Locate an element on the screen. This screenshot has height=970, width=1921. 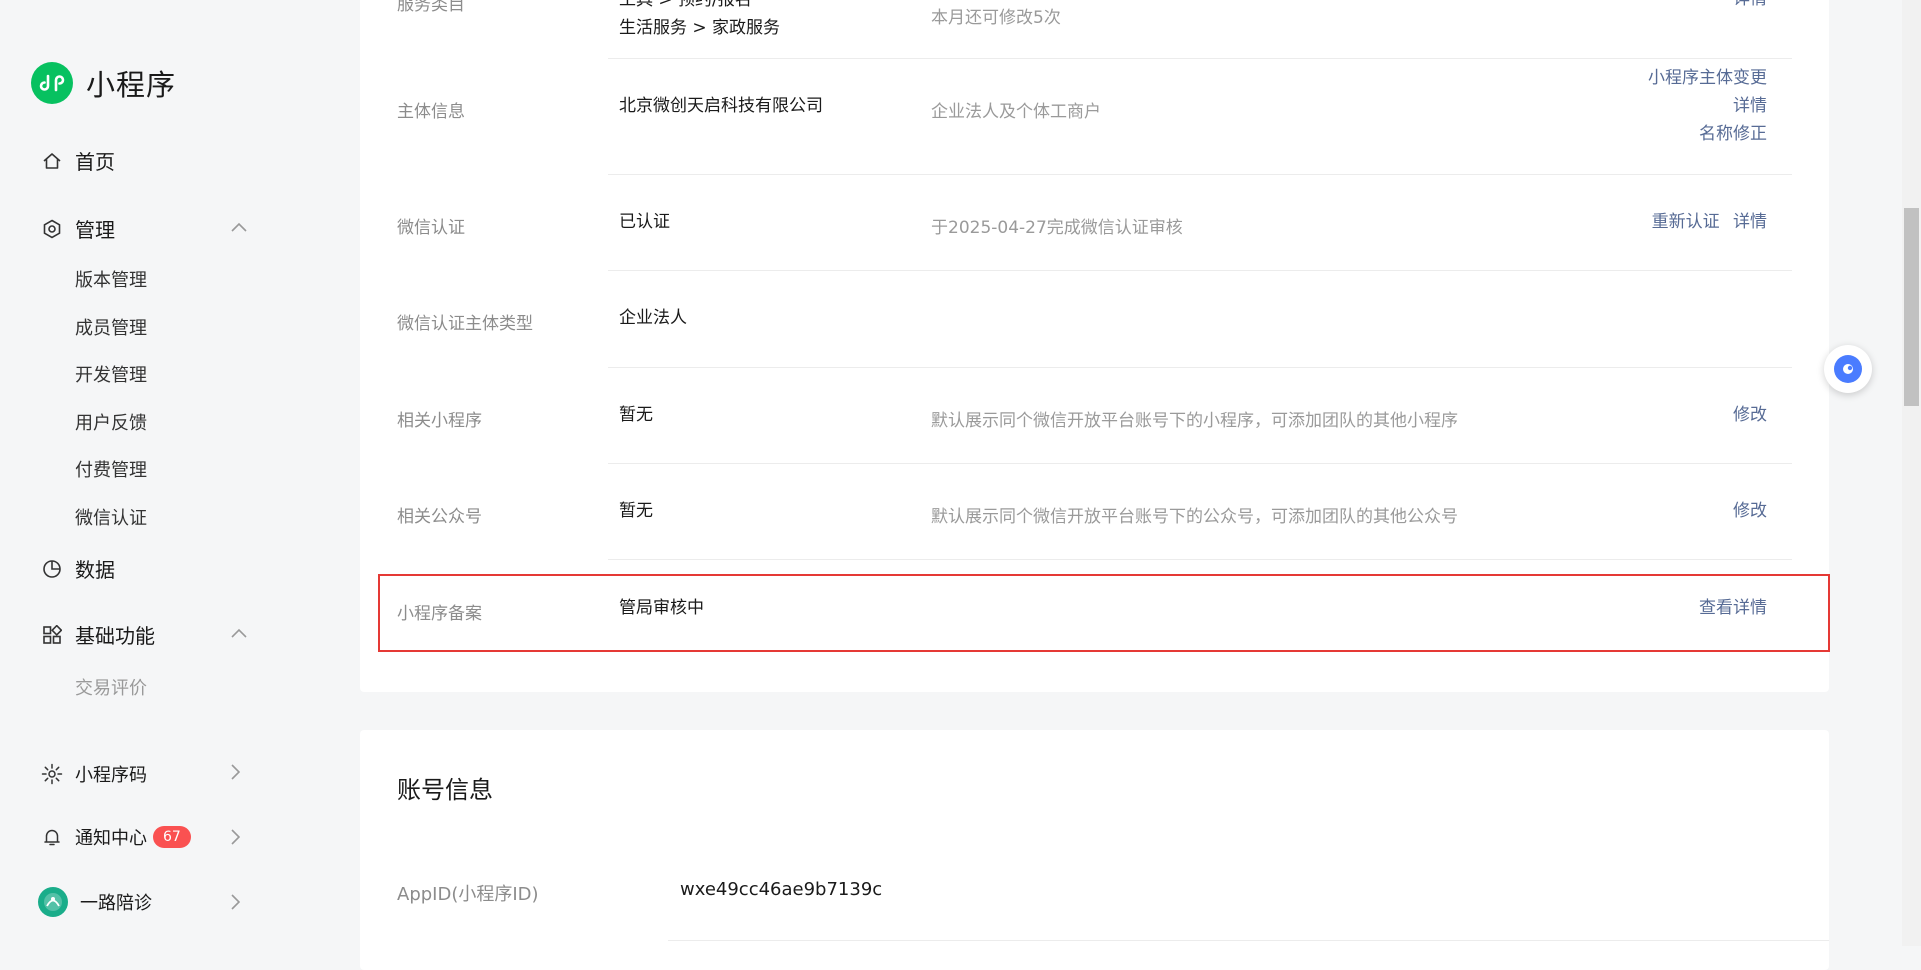
scrollbar-thumb is located at coordinates (1911, 307).